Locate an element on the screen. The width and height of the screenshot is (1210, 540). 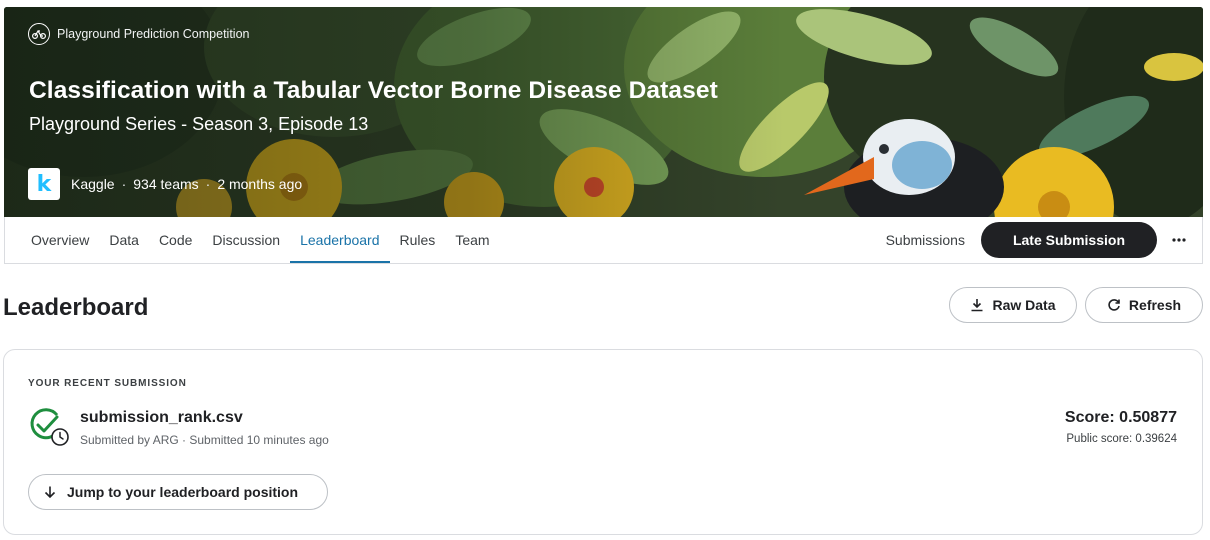
arrow-down-icon is located at coordinates (50, 492).